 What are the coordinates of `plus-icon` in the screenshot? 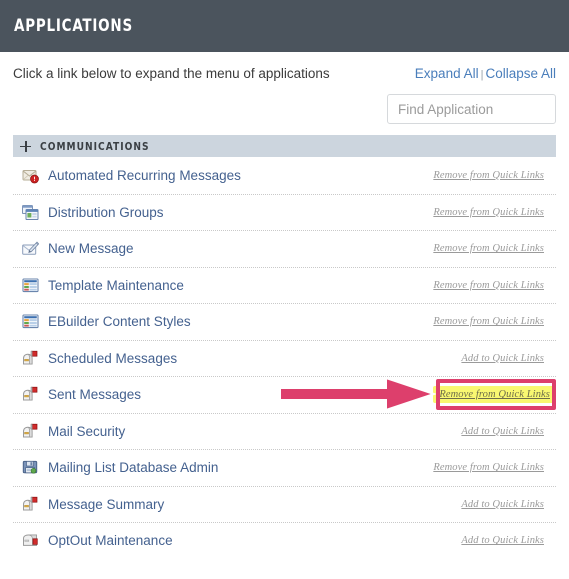 It's located at (25, 146).